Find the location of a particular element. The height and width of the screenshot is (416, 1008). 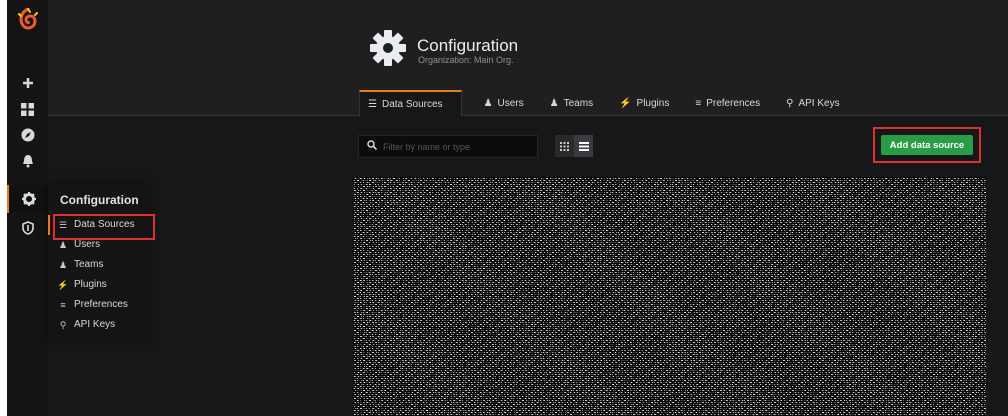

tab-teams: ♟ Teams is located at coordinates (576, 103).